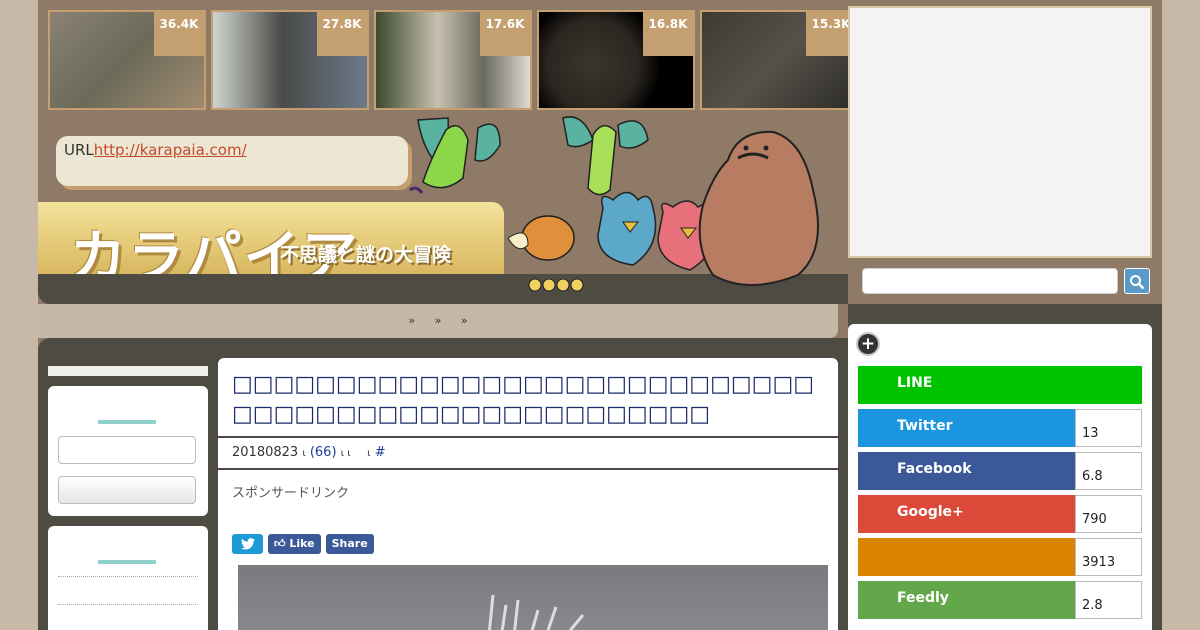  Describe the element at coordinates (170, 150) in the screenshot. I see `site-url-link: http://karapaia.com/` at that location.